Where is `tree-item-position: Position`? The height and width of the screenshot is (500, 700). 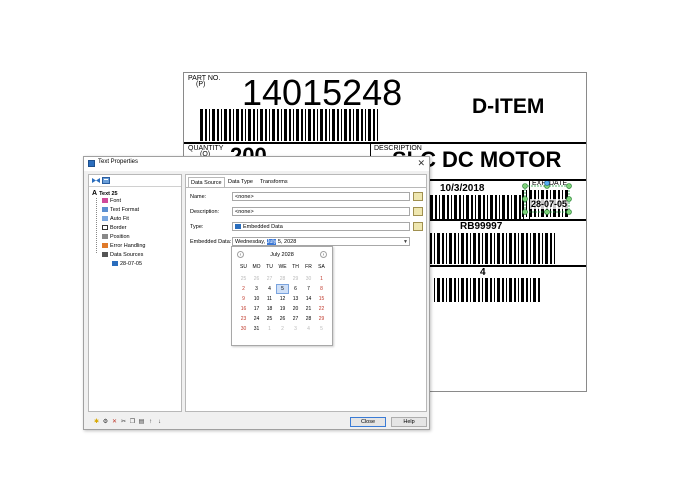 tree-item-position: Position is located at coordinates (116, 237).